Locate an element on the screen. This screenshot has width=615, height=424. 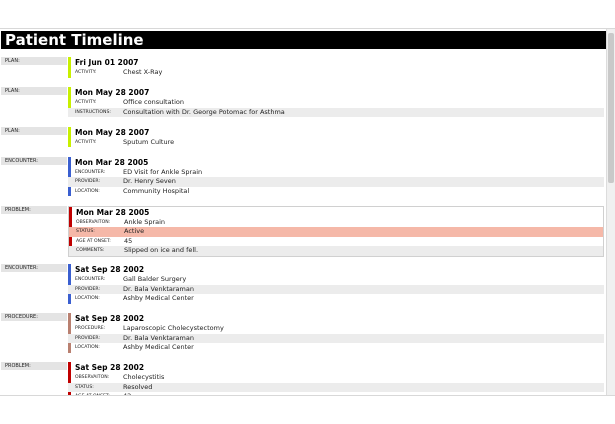
field-value: Slipped on ice and fell. is located at coordinates (161, 250).